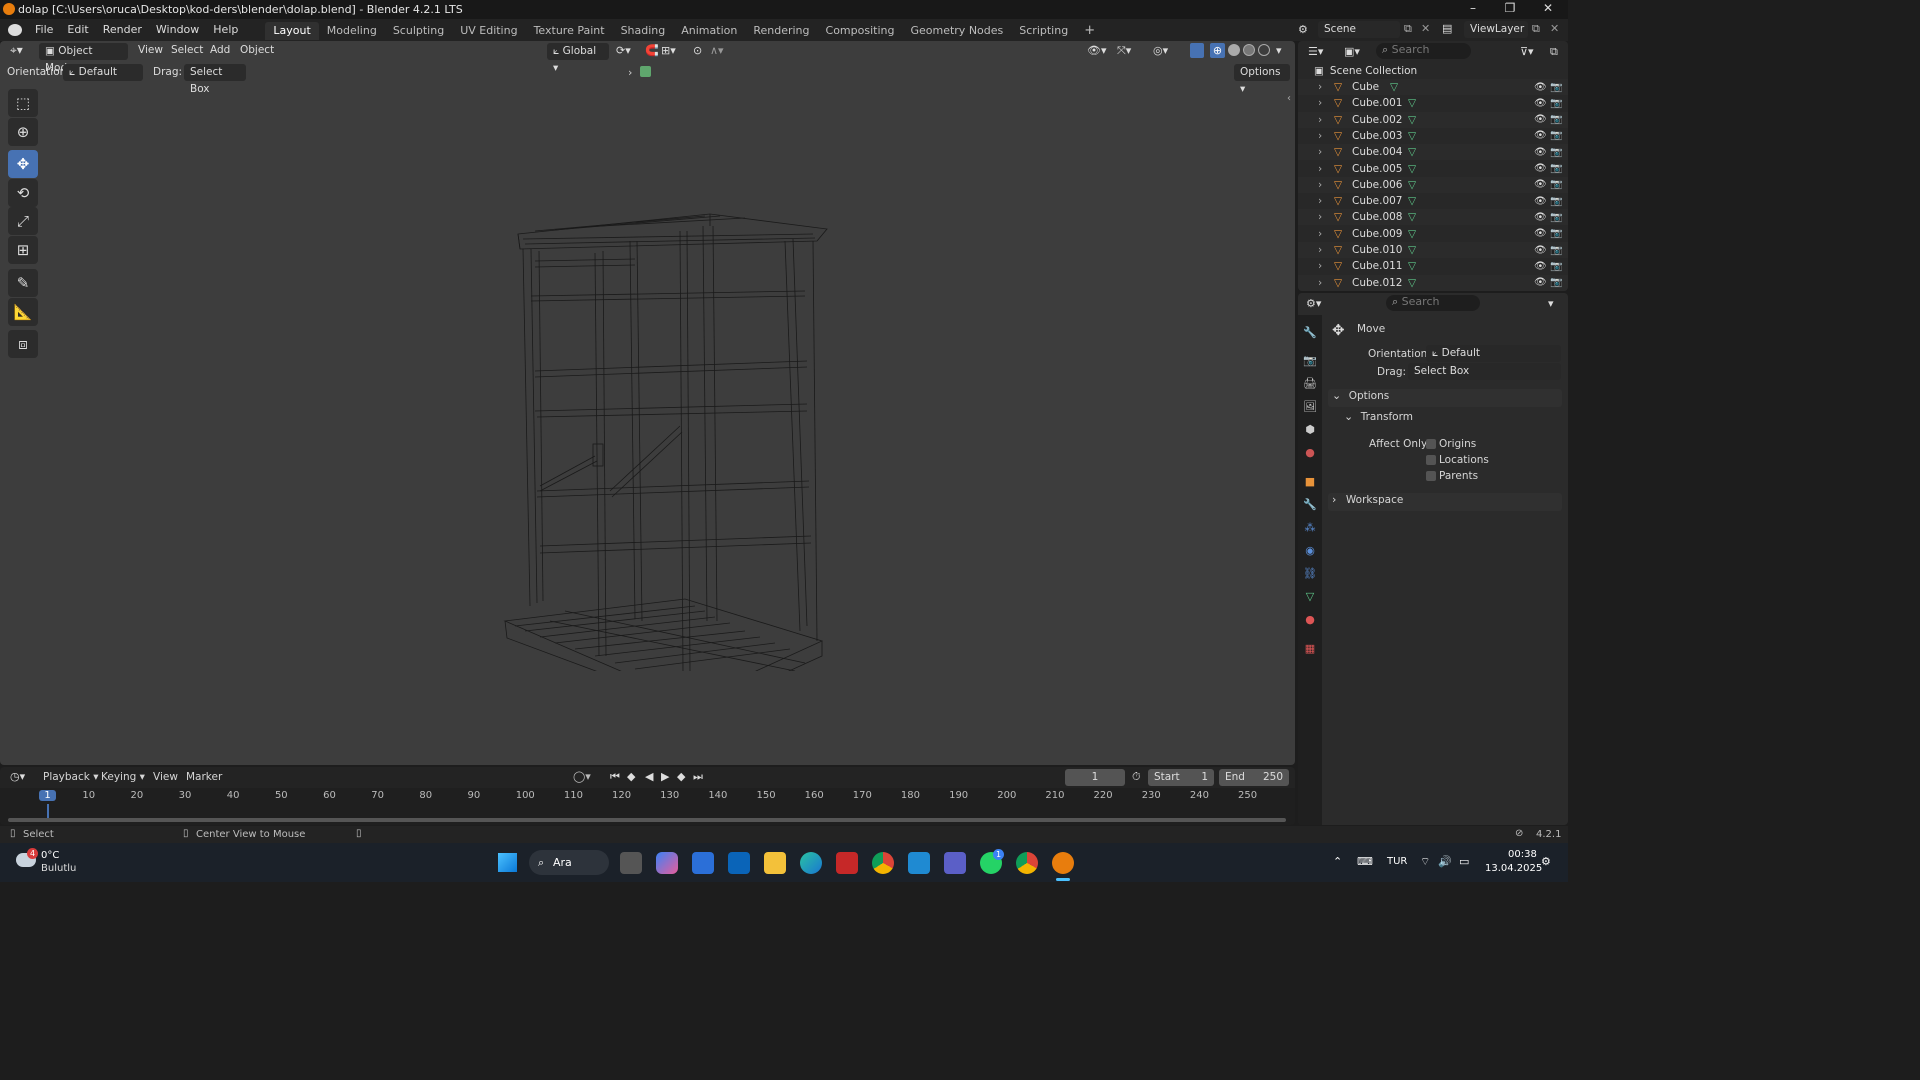 The height and width of the screenshot is (1080, 1920). What do you see at coordinates (1136, 777) in the screenshot?
I see `preview-range-icon: ⏱` at bounding box center [1136, 777].